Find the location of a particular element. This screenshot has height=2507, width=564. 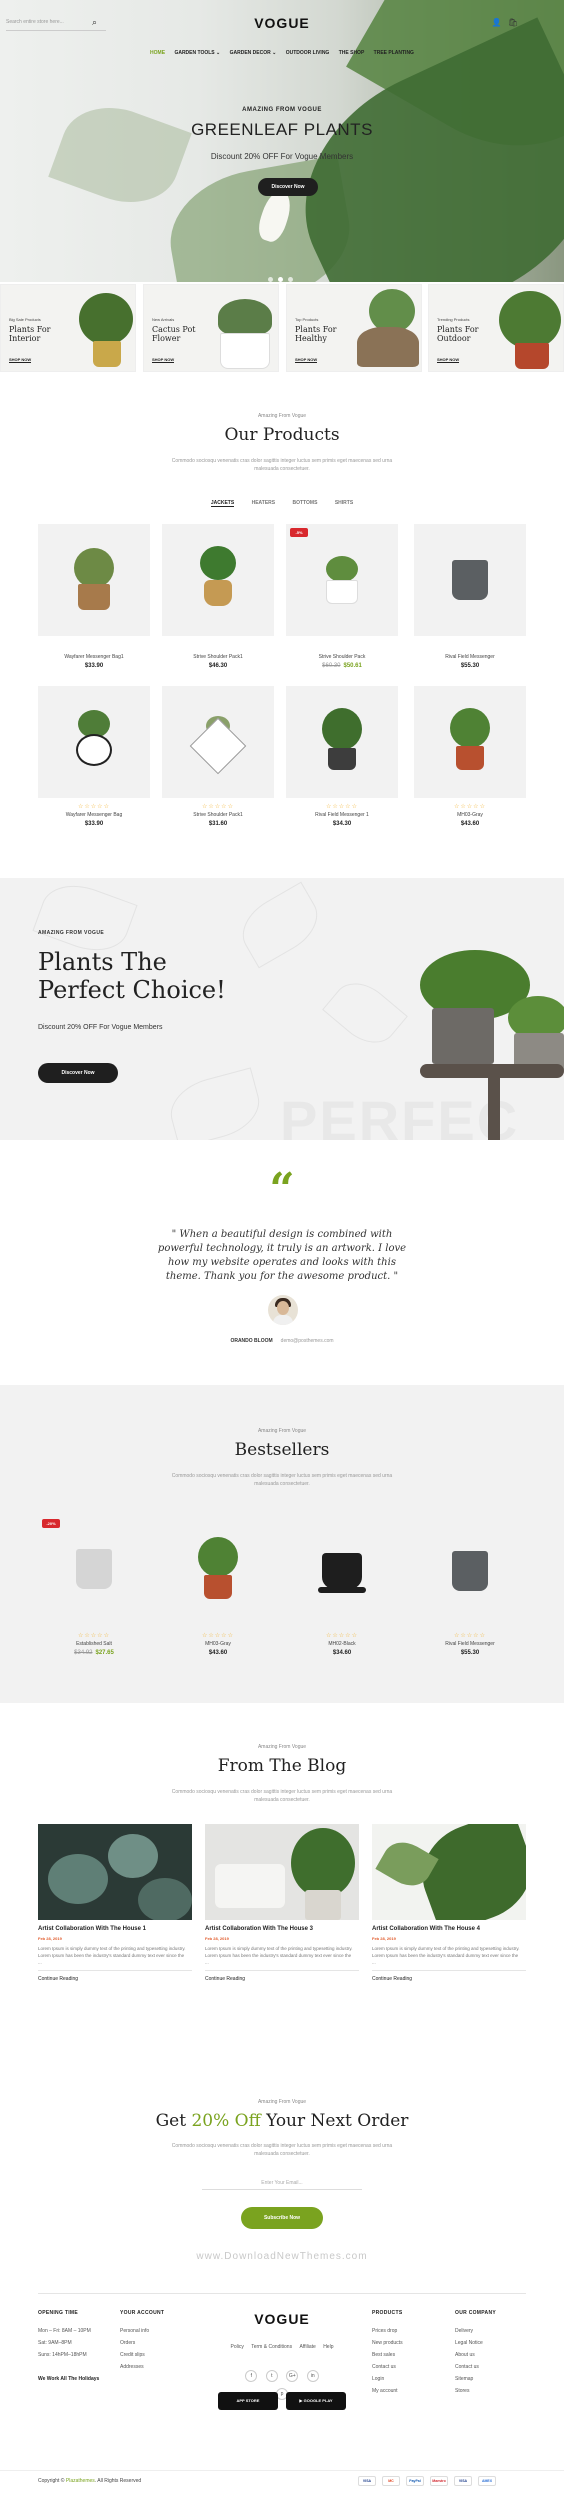

linkedin-icon: in is located at coordinates (312, 2376).